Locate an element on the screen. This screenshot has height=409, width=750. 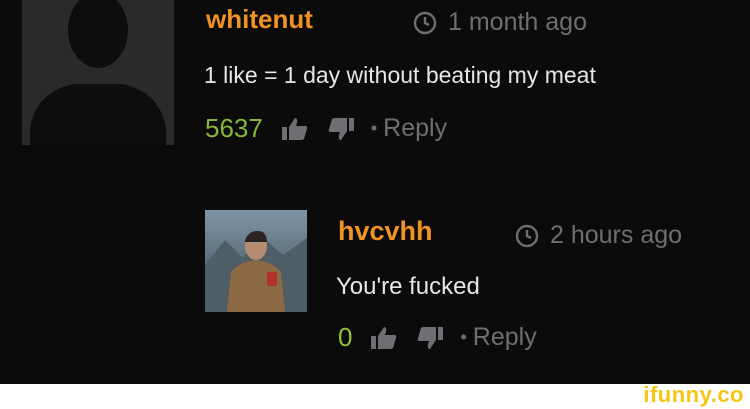
user-silhouette-icon is located at coordinates (98, 72).